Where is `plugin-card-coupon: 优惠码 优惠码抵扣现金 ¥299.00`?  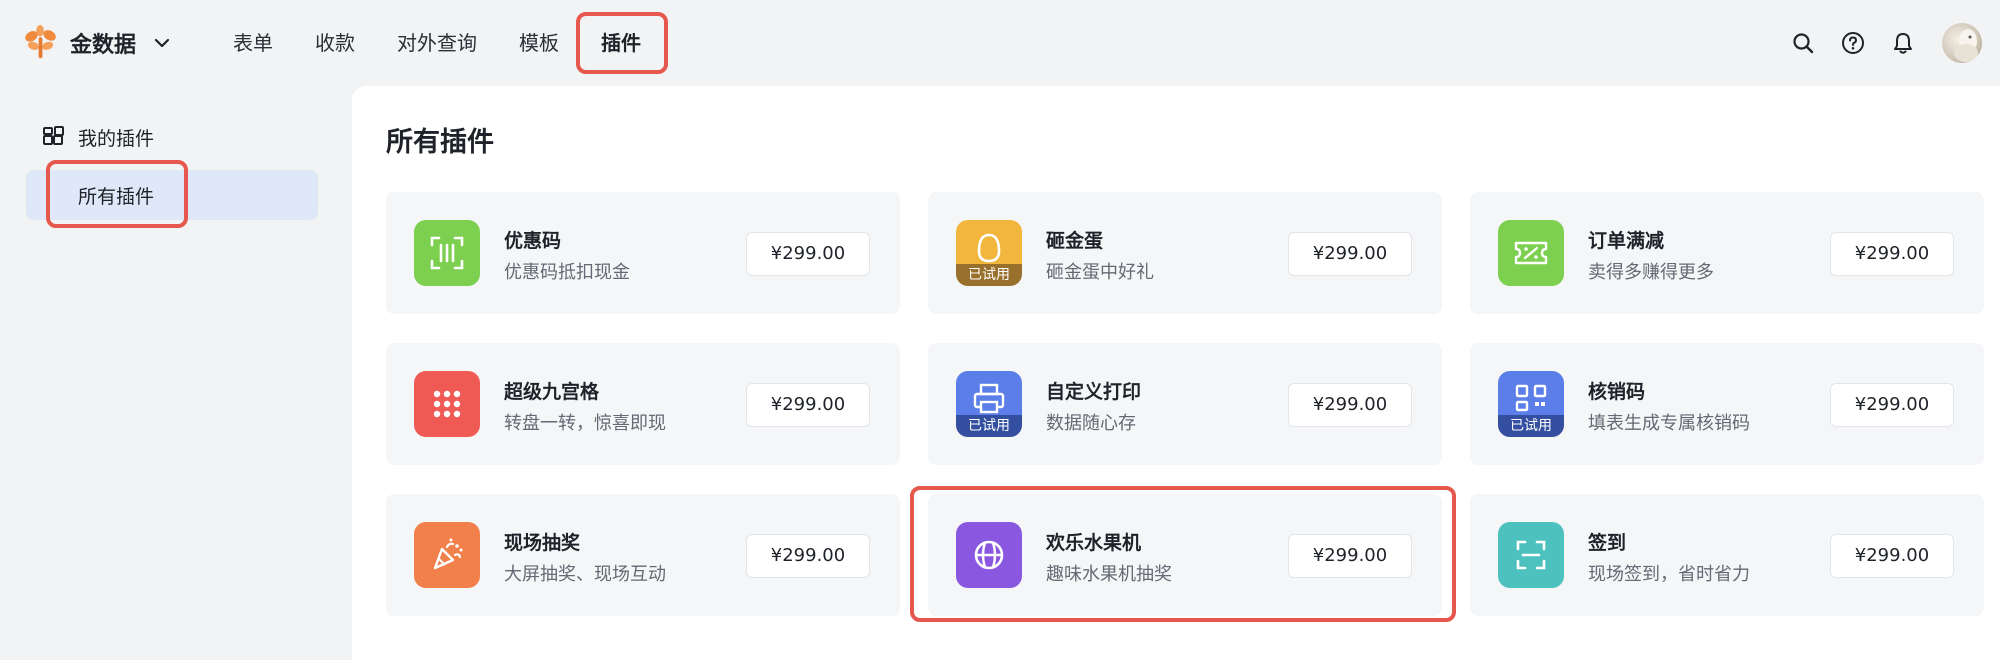
plugin-card-coupon: 优惠码 优惠码抵扣现金 ¥299.00 is located at coordinates (643, 253).